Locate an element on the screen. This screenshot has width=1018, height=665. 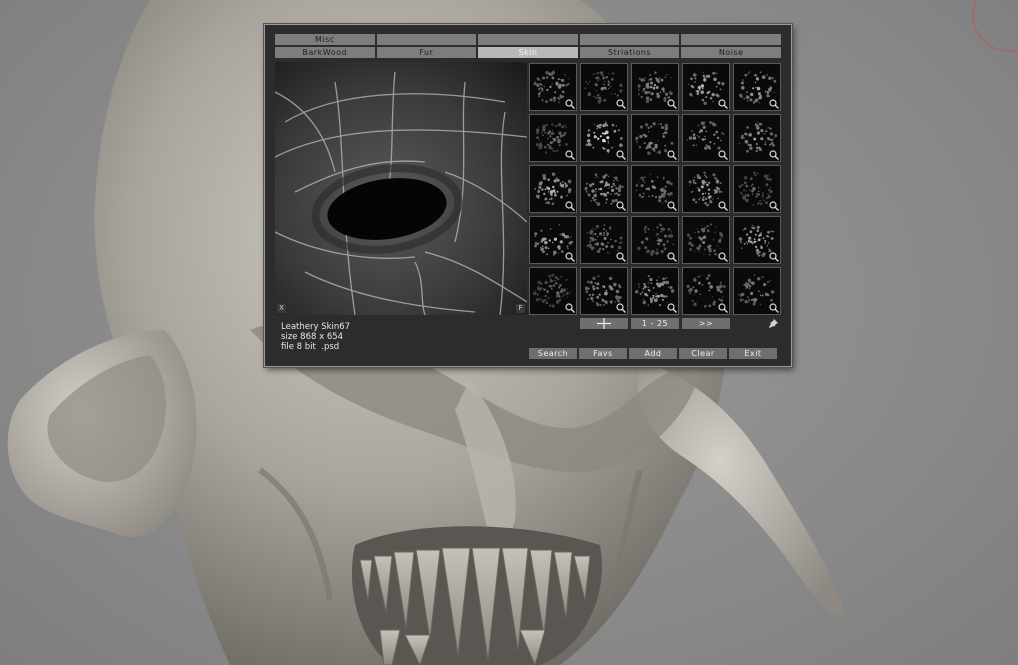
search-button: Search is located at coordinates (553, 353).